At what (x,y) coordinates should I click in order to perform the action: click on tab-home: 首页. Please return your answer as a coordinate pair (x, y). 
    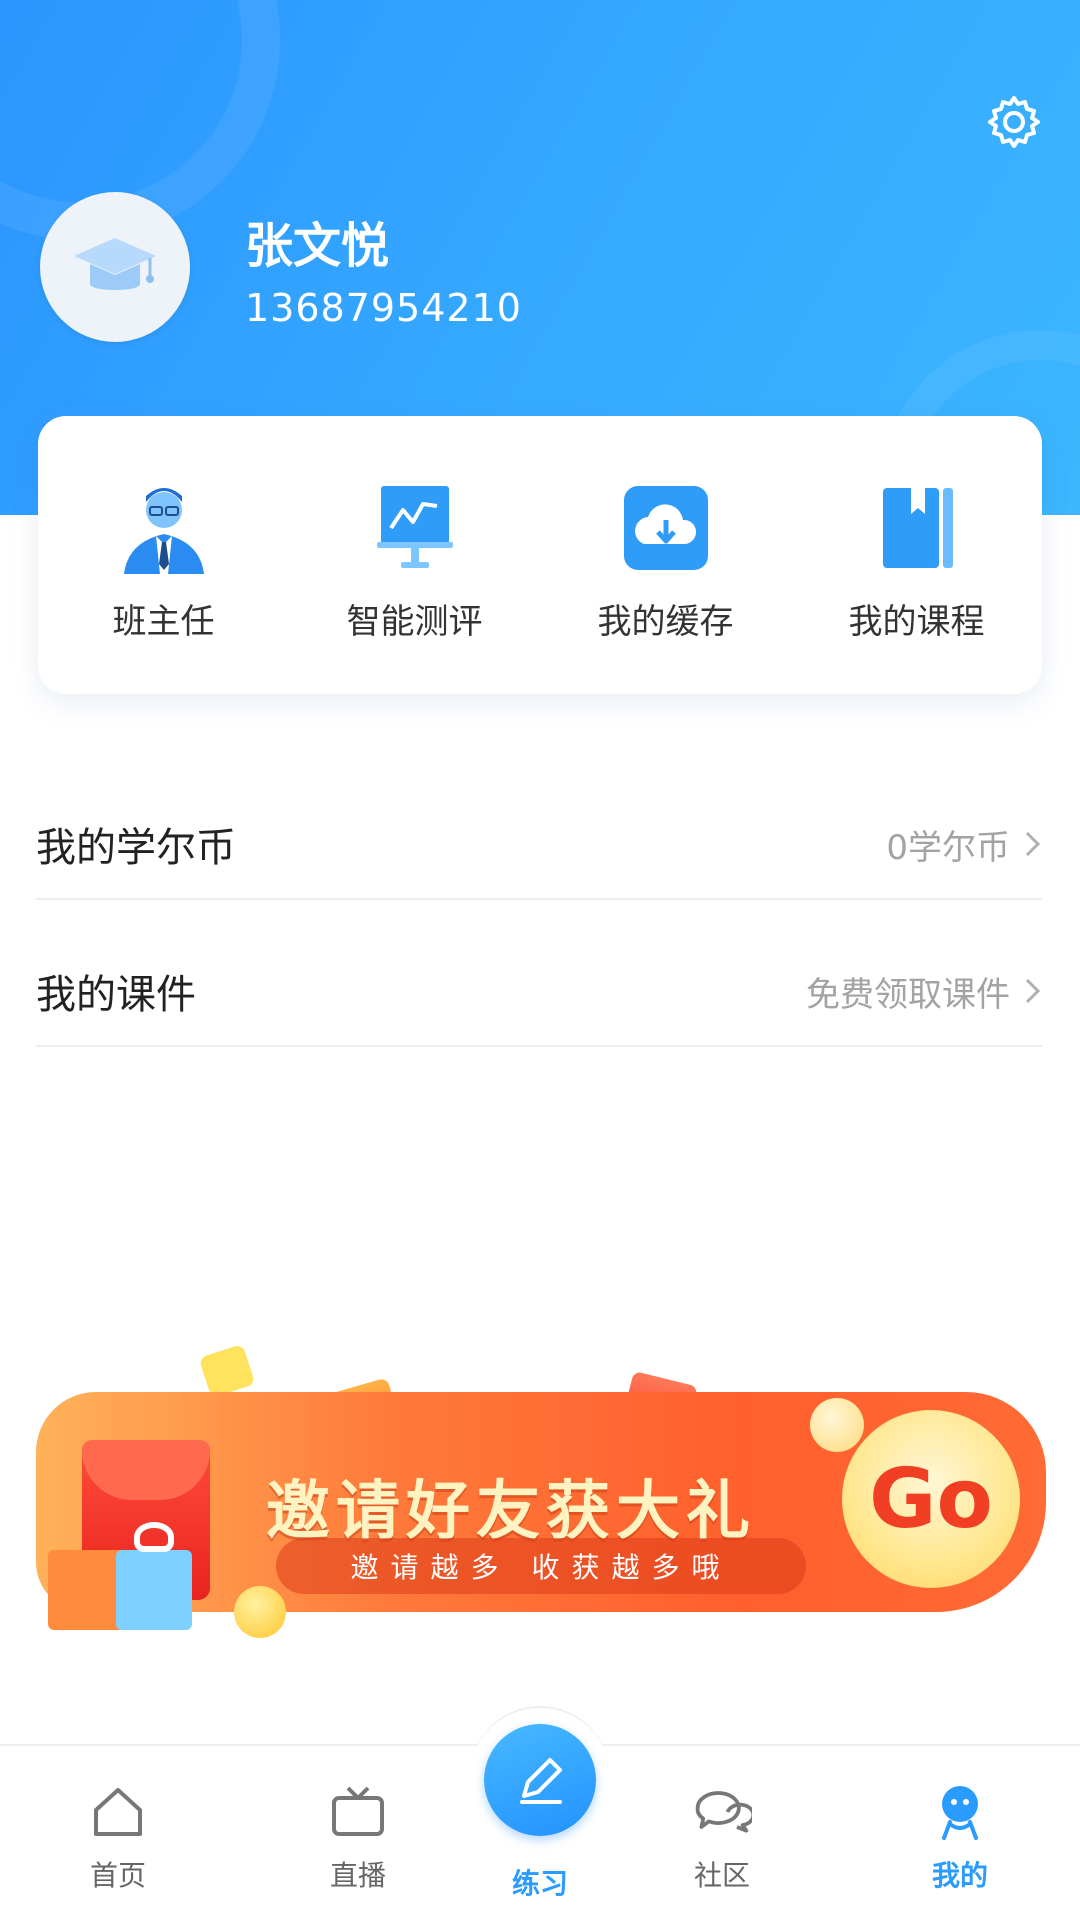
    Looking at the image, I should click on (118, 1838).